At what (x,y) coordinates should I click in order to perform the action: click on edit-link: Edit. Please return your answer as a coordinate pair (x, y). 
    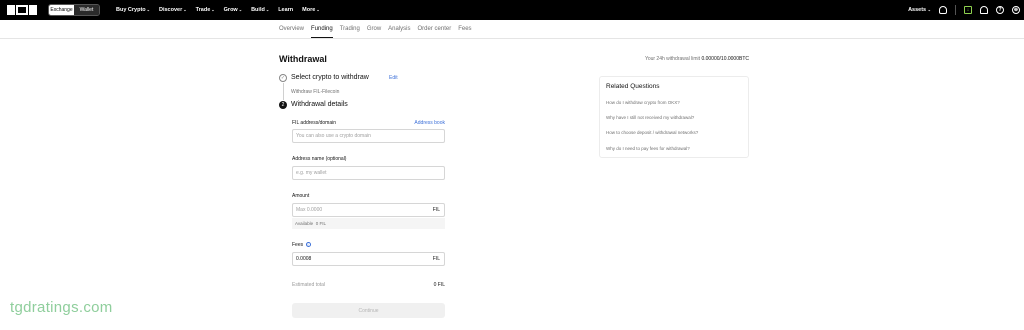
    Looking at the image, I should click on (393, 78).